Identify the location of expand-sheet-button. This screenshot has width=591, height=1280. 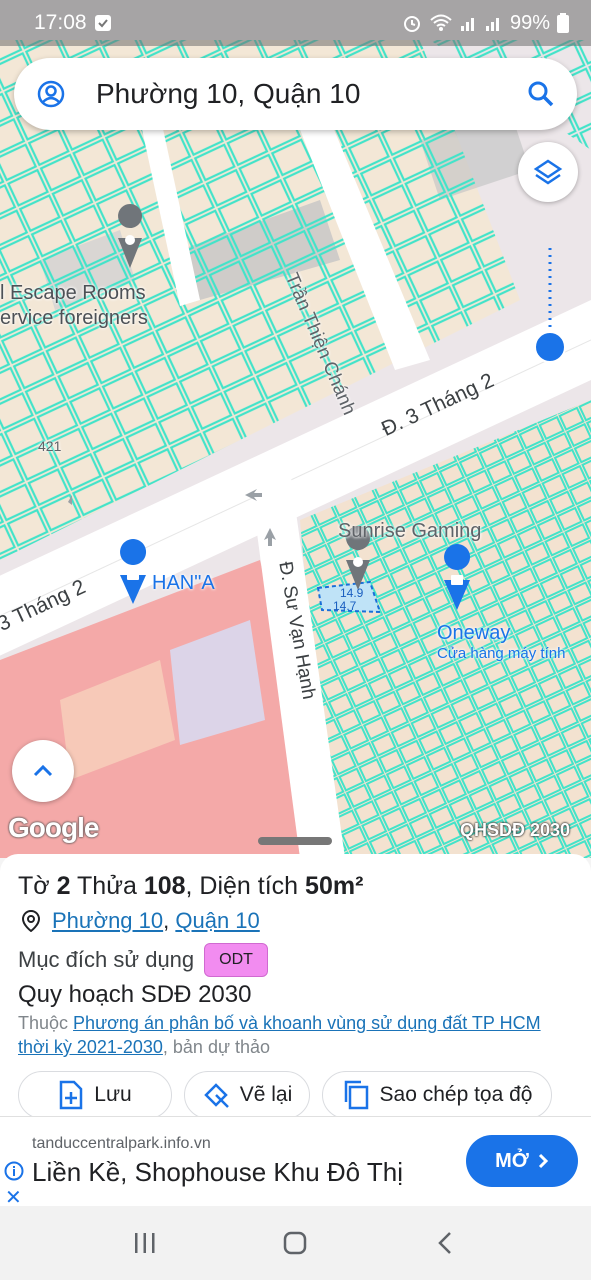
(43, 771).